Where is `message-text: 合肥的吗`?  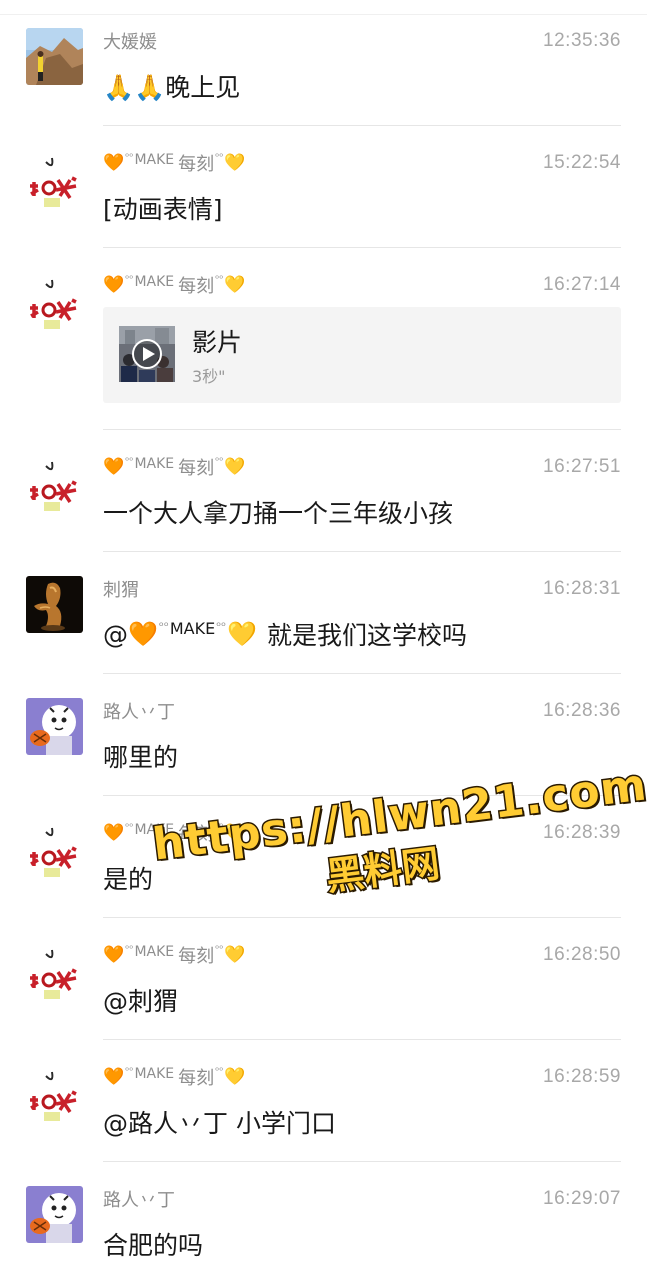 message-text: 合肥的吗 is located at coordinates (153, 1244).